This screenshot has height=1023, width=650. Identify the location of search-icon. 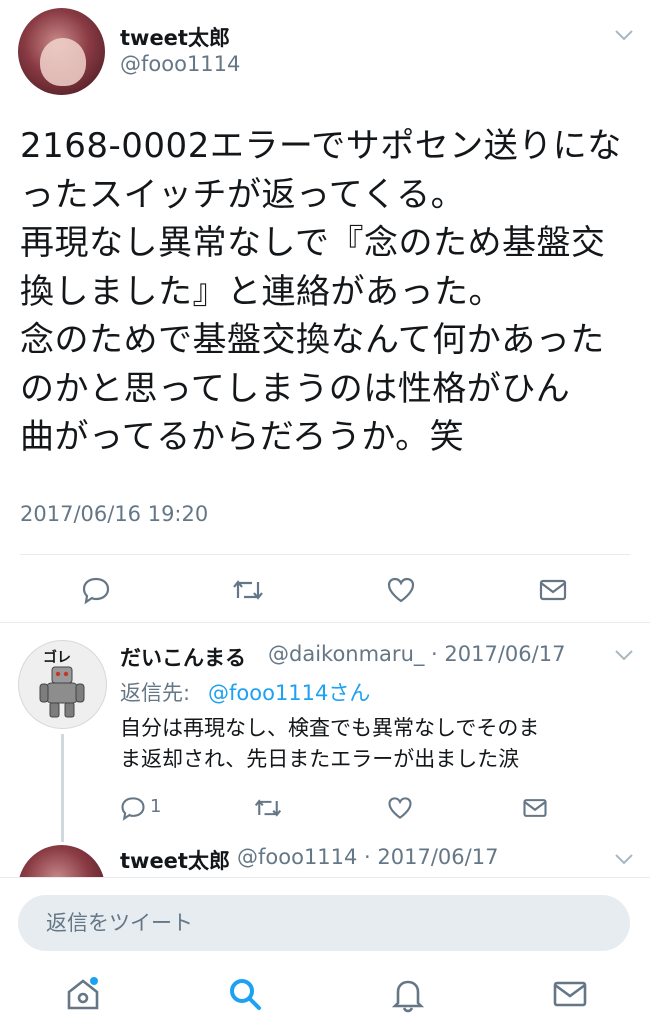
(245, 994).